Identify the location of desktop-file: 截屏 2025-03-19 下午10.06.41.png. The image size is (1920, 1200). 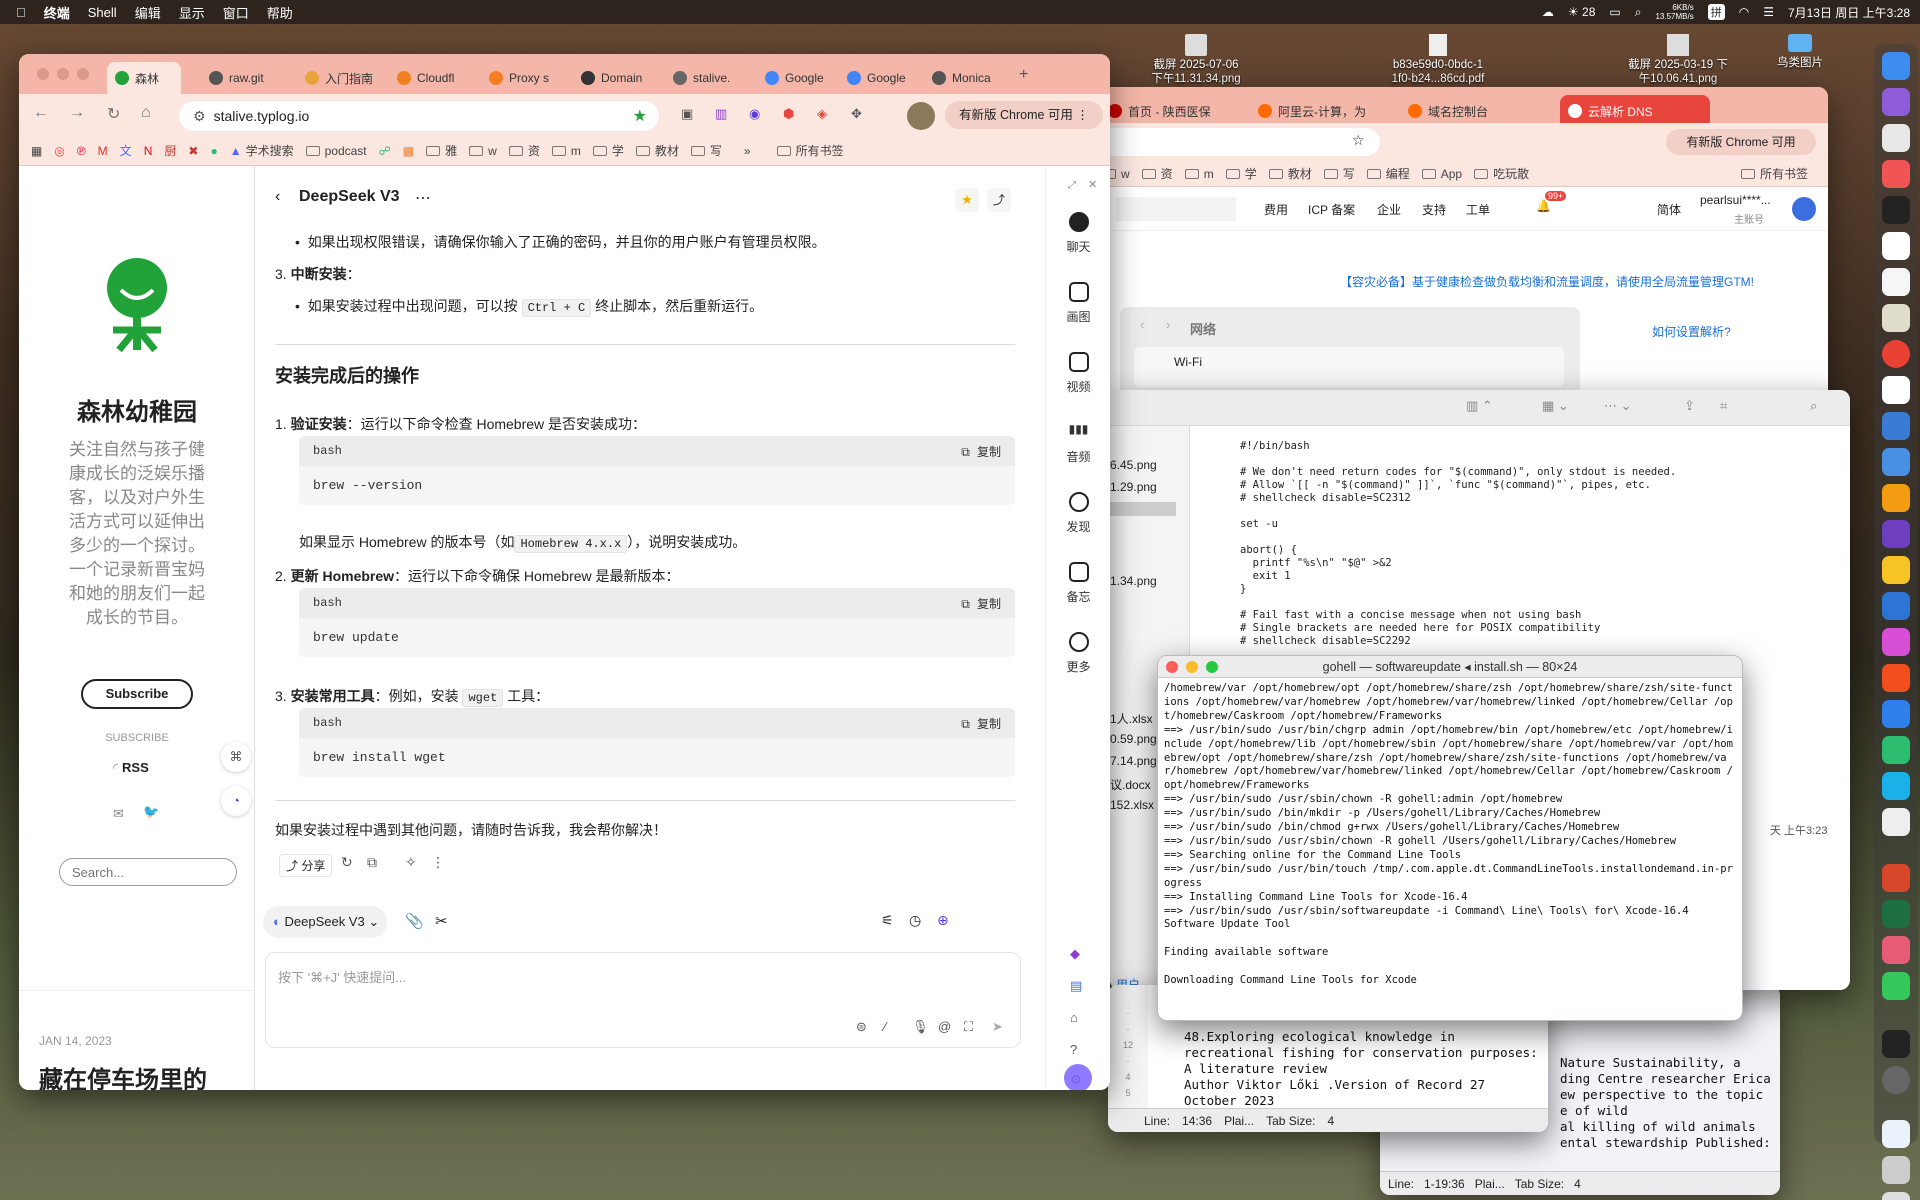
(1678, 60).